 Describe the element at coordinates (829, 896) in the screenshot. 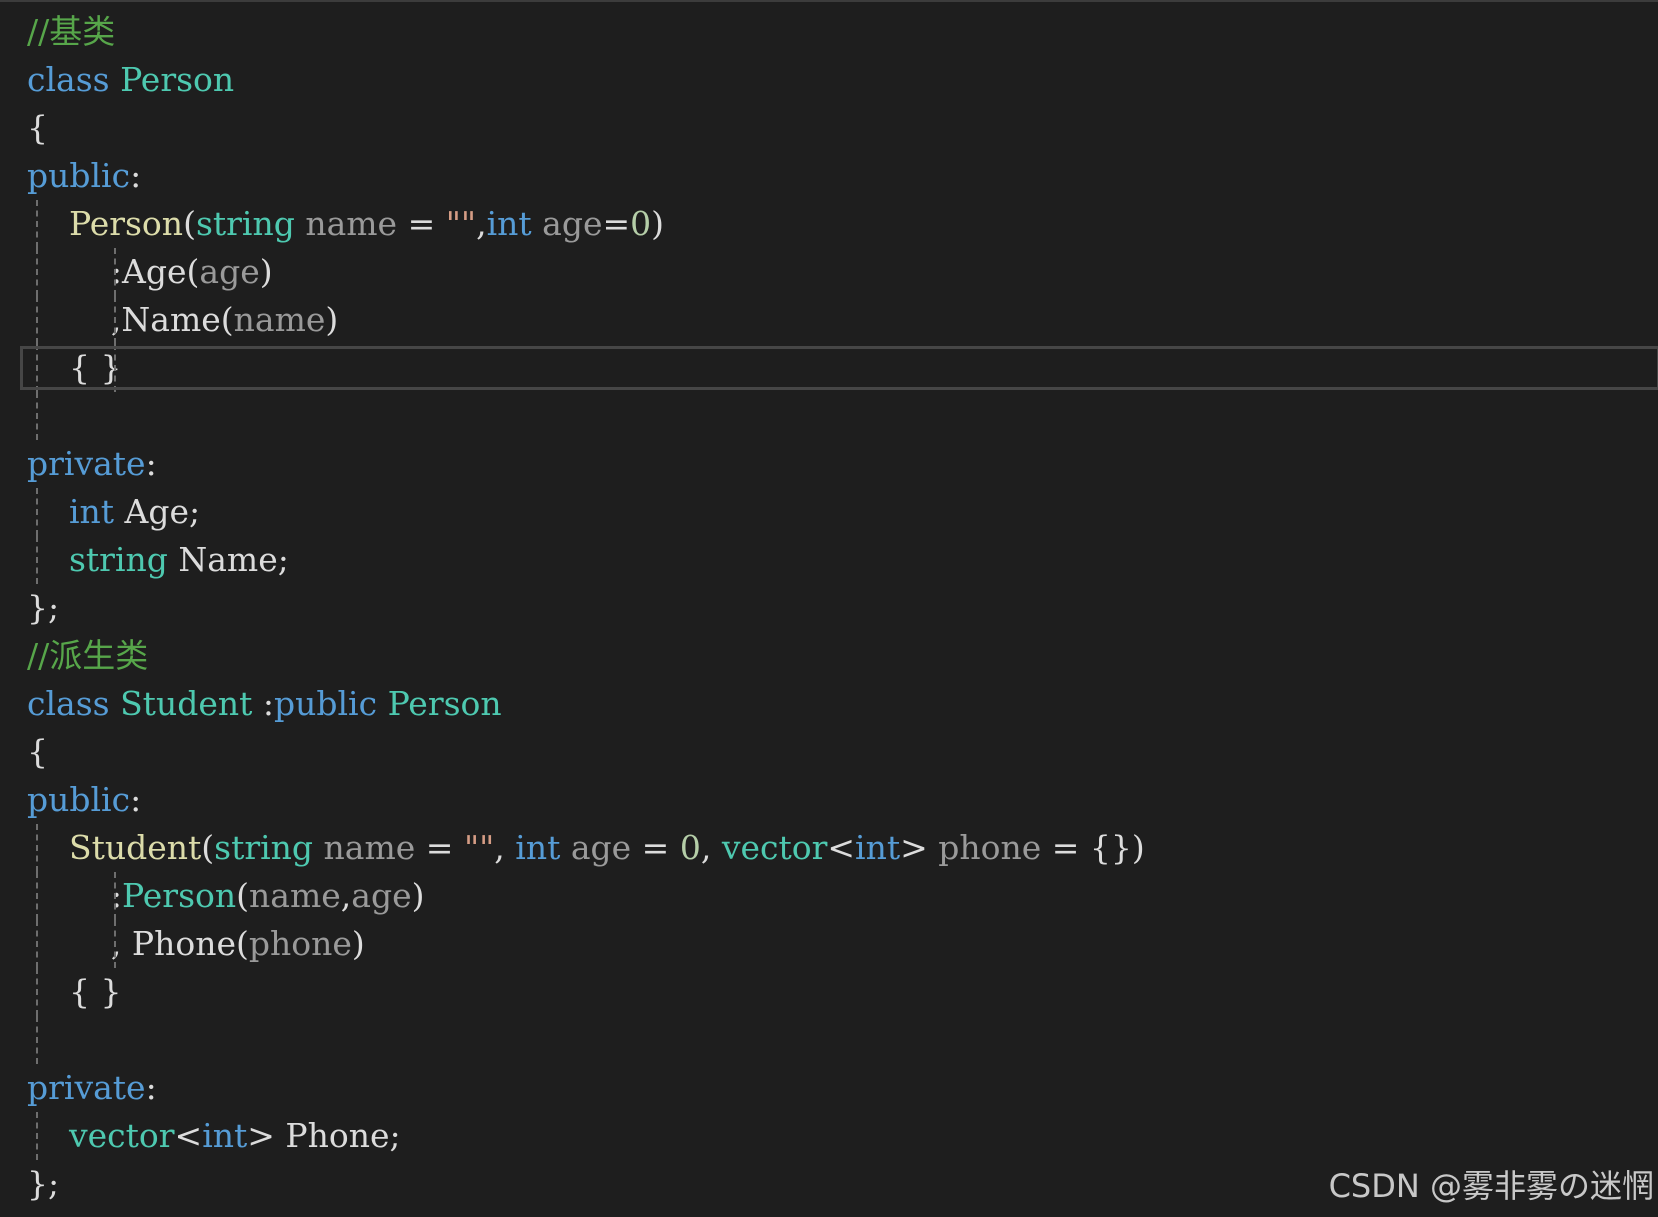

I see `code-line: :Person(name,age)` at that location.